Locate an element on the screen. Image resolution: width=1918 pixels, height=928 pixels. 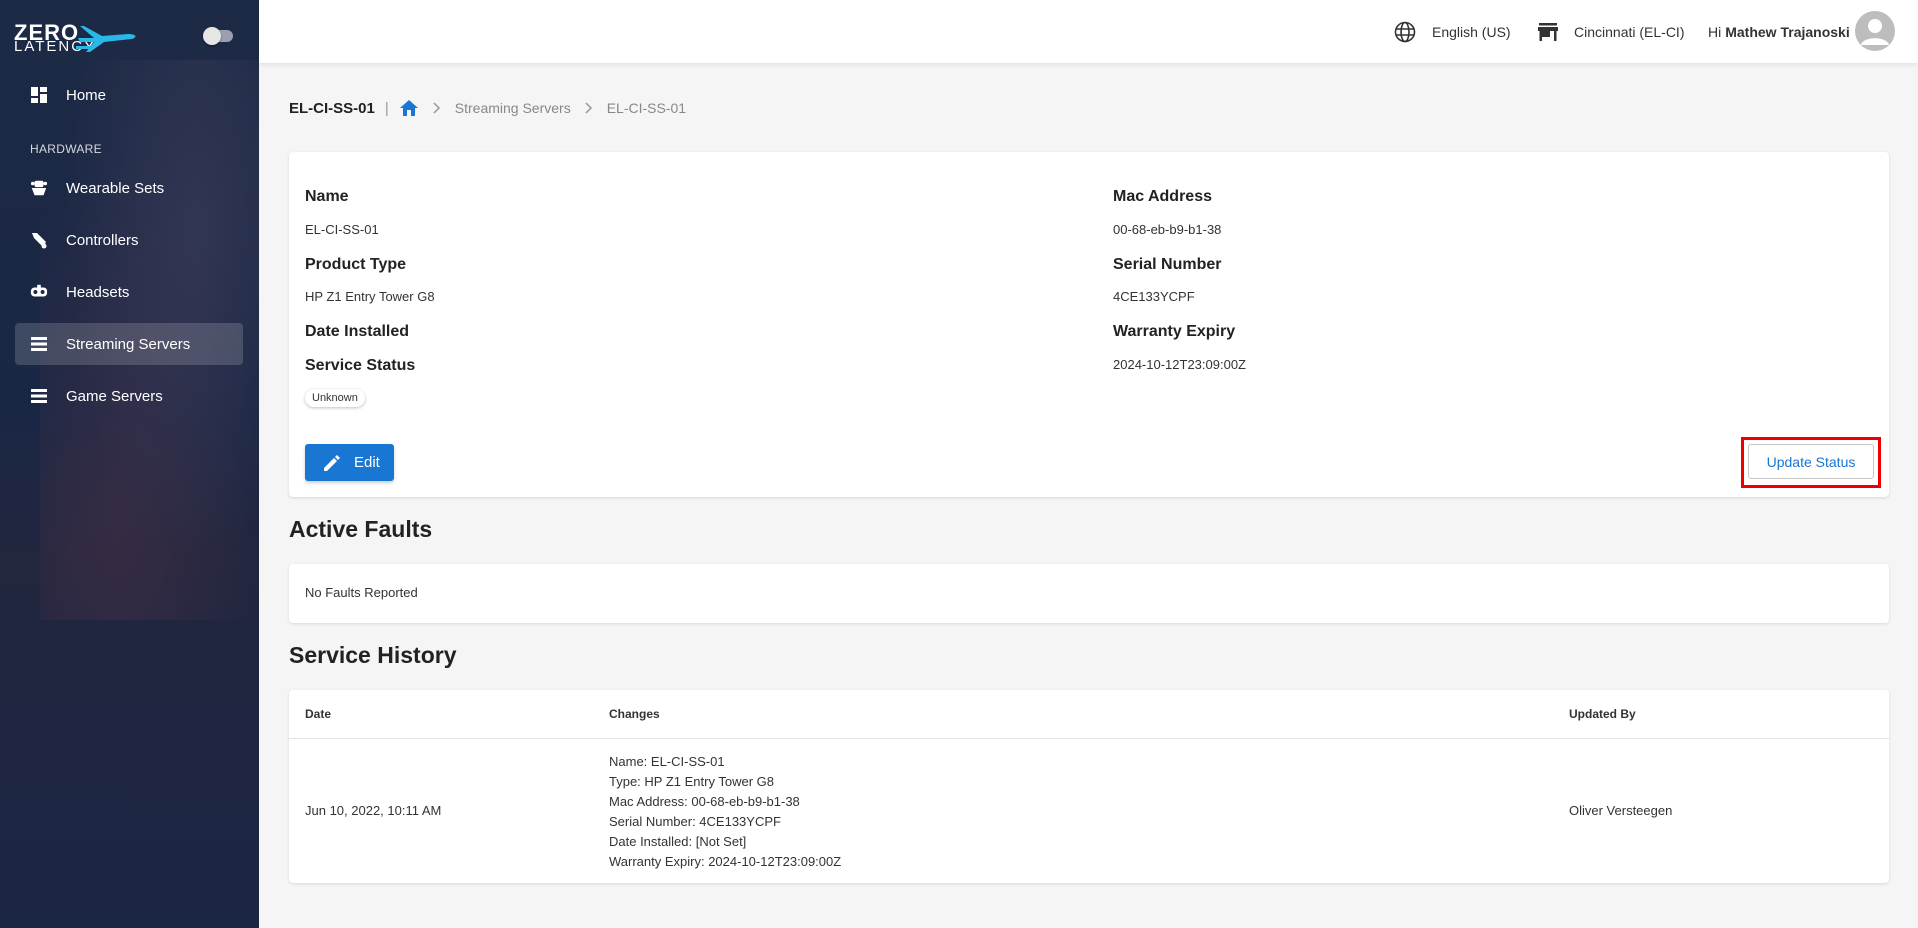
name-label: Name is located at coordinates (327, 196).